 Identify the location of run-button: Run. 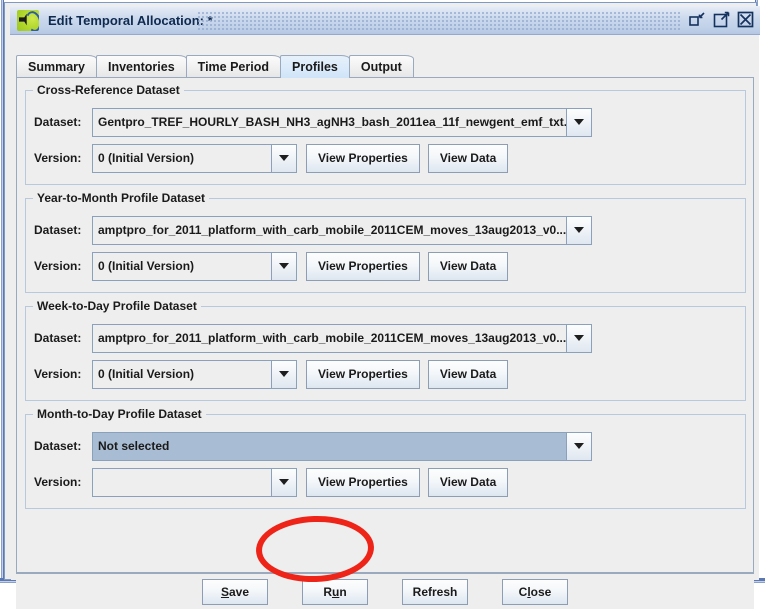
(335, 591).